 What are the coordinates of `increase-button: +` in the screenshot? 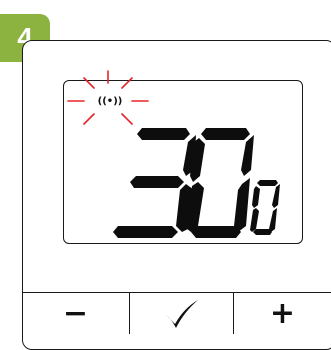 It's located at (282, 313).